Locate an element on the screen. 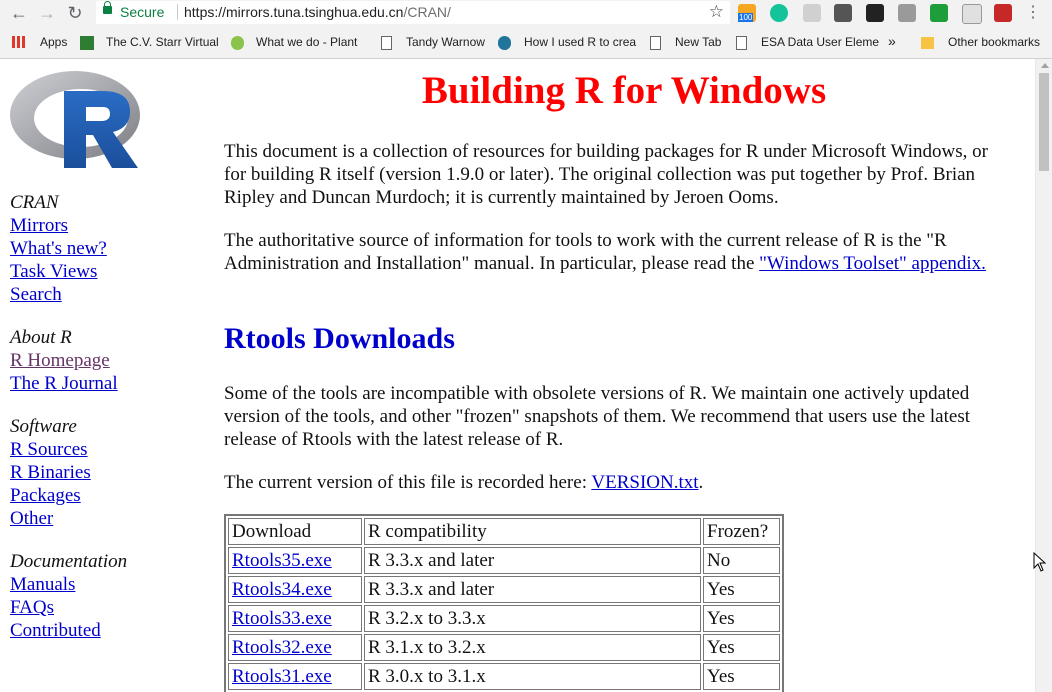  url-base: https://mirrors.tuna.tsinghua.edu.cn is located at coordinates (294, 12).